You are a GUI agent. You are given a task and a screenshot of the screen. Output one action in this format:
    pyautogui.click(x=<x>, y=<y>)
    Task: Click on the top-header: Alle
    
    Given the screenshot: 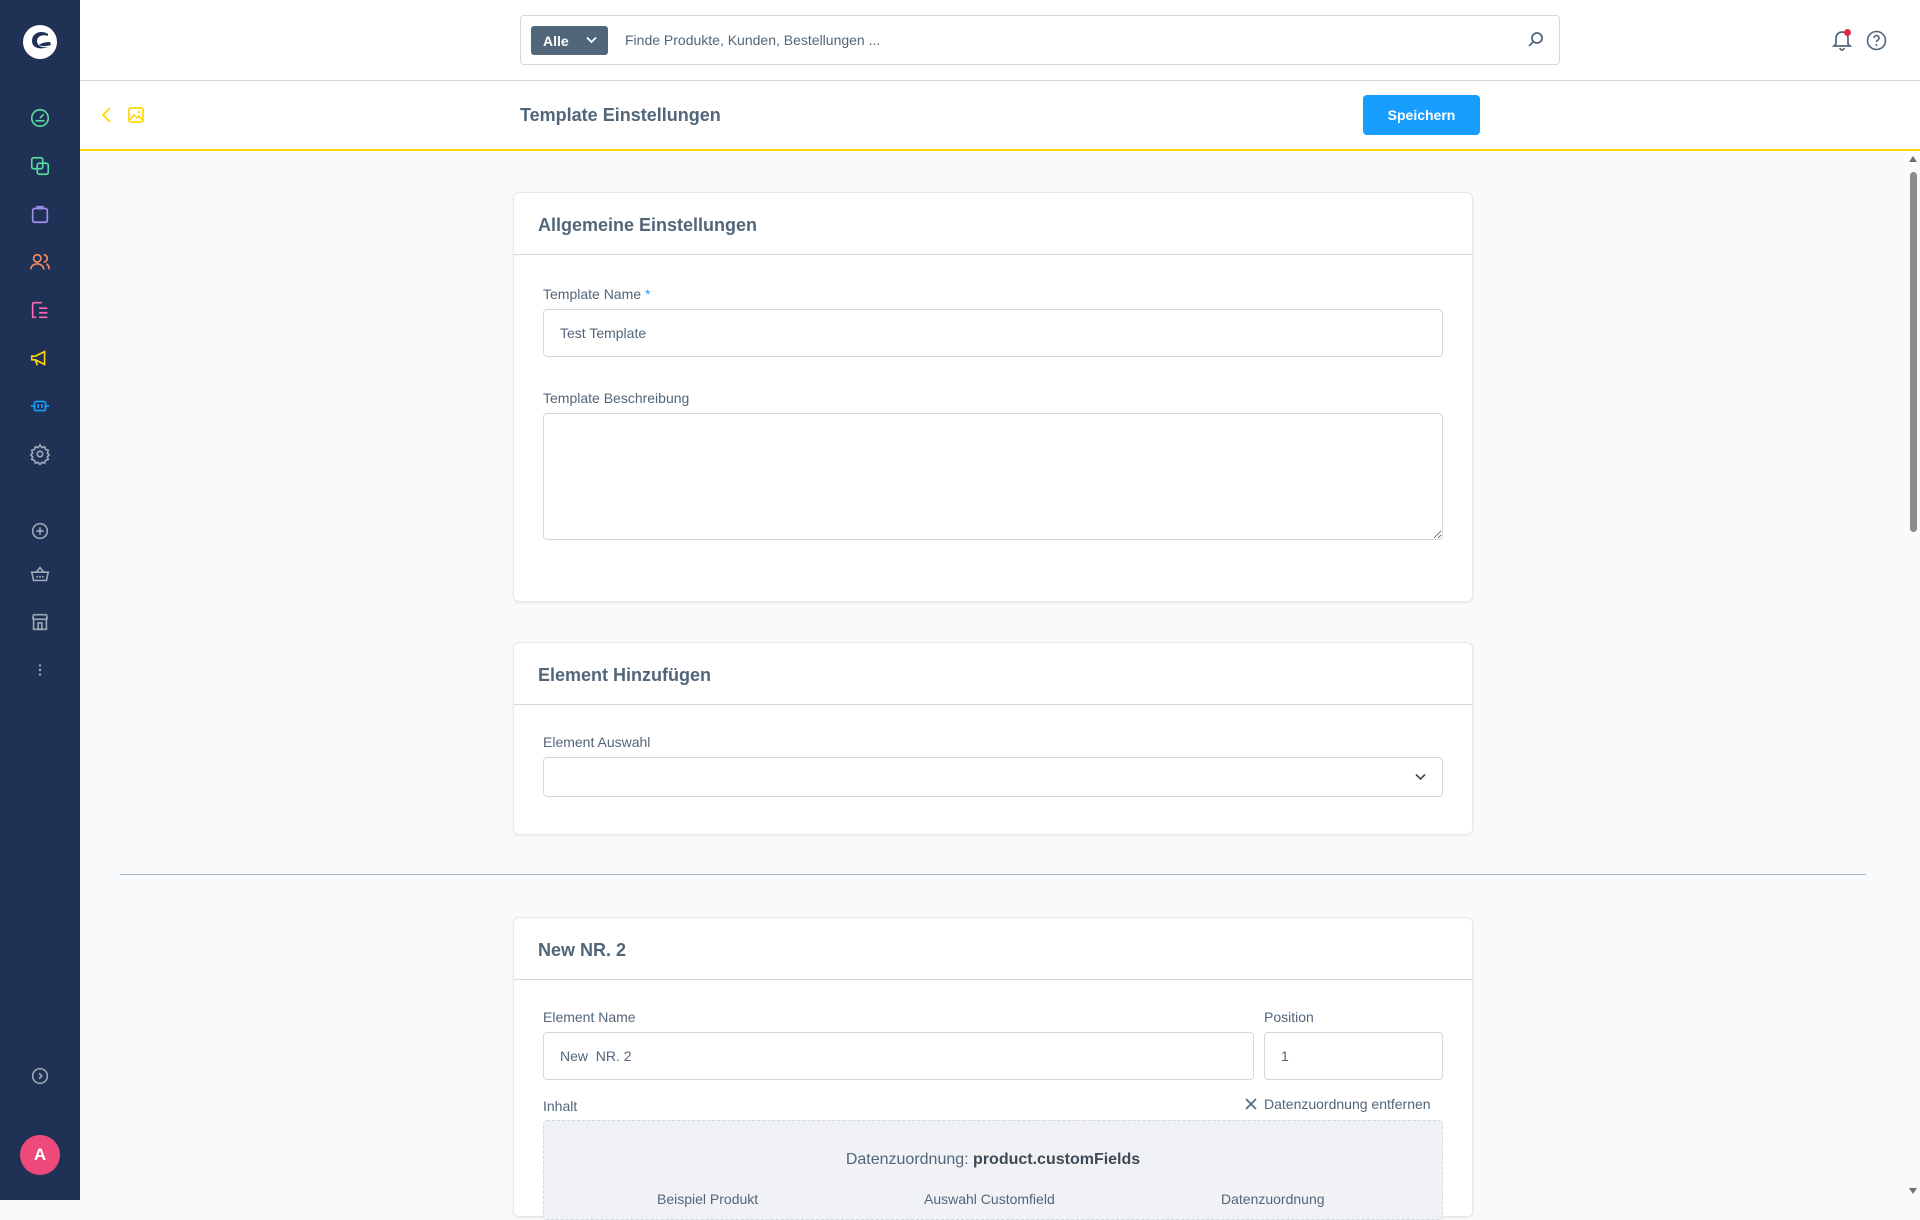 What is the action you would take?
    pyautogui.click(x=1000, y=40)
    